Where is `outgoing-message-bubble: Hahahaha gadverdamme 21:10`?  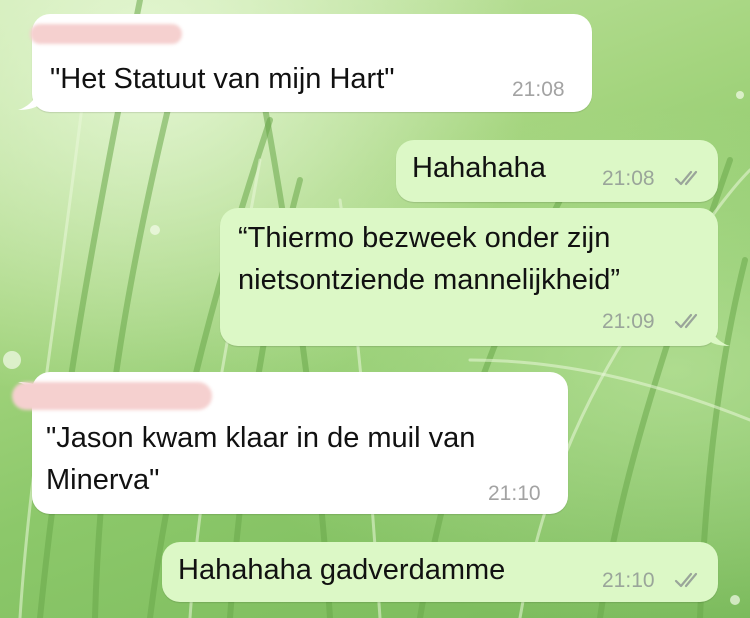 outgoing-message-bubble: Hahahaha gadverdamme 21:10 is located at coordinates (440, 572).